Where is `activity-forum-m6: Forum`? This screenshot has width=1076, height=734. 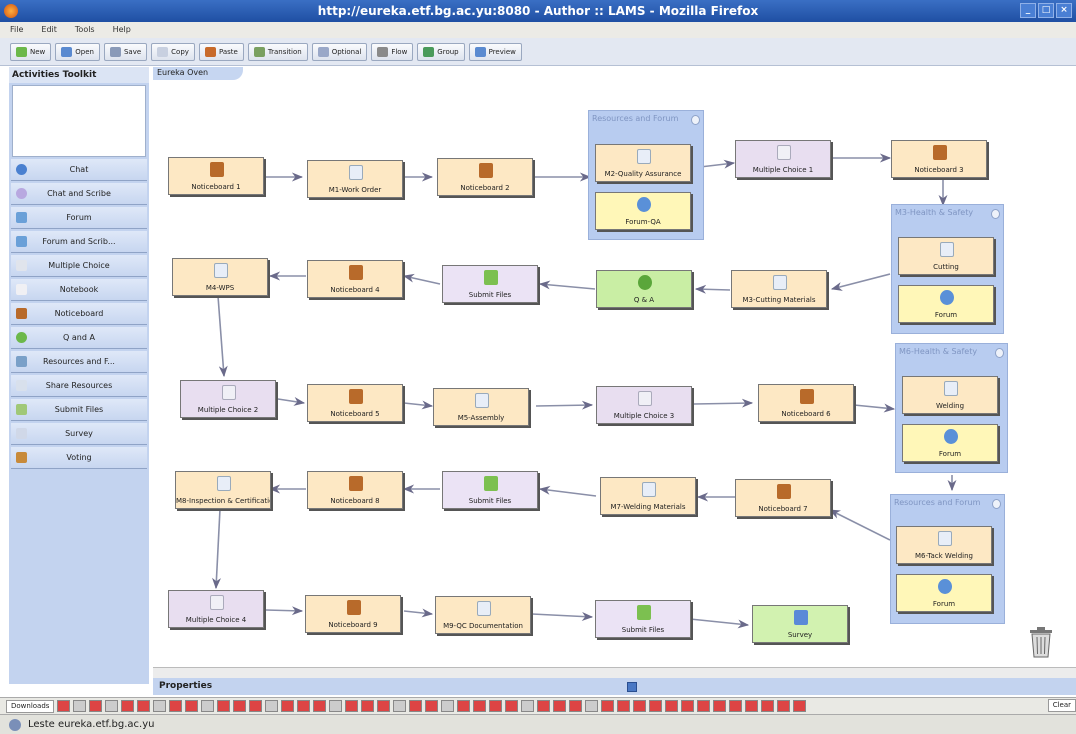 activity-forum-m6: Forum is located at coordinates (950, 443).